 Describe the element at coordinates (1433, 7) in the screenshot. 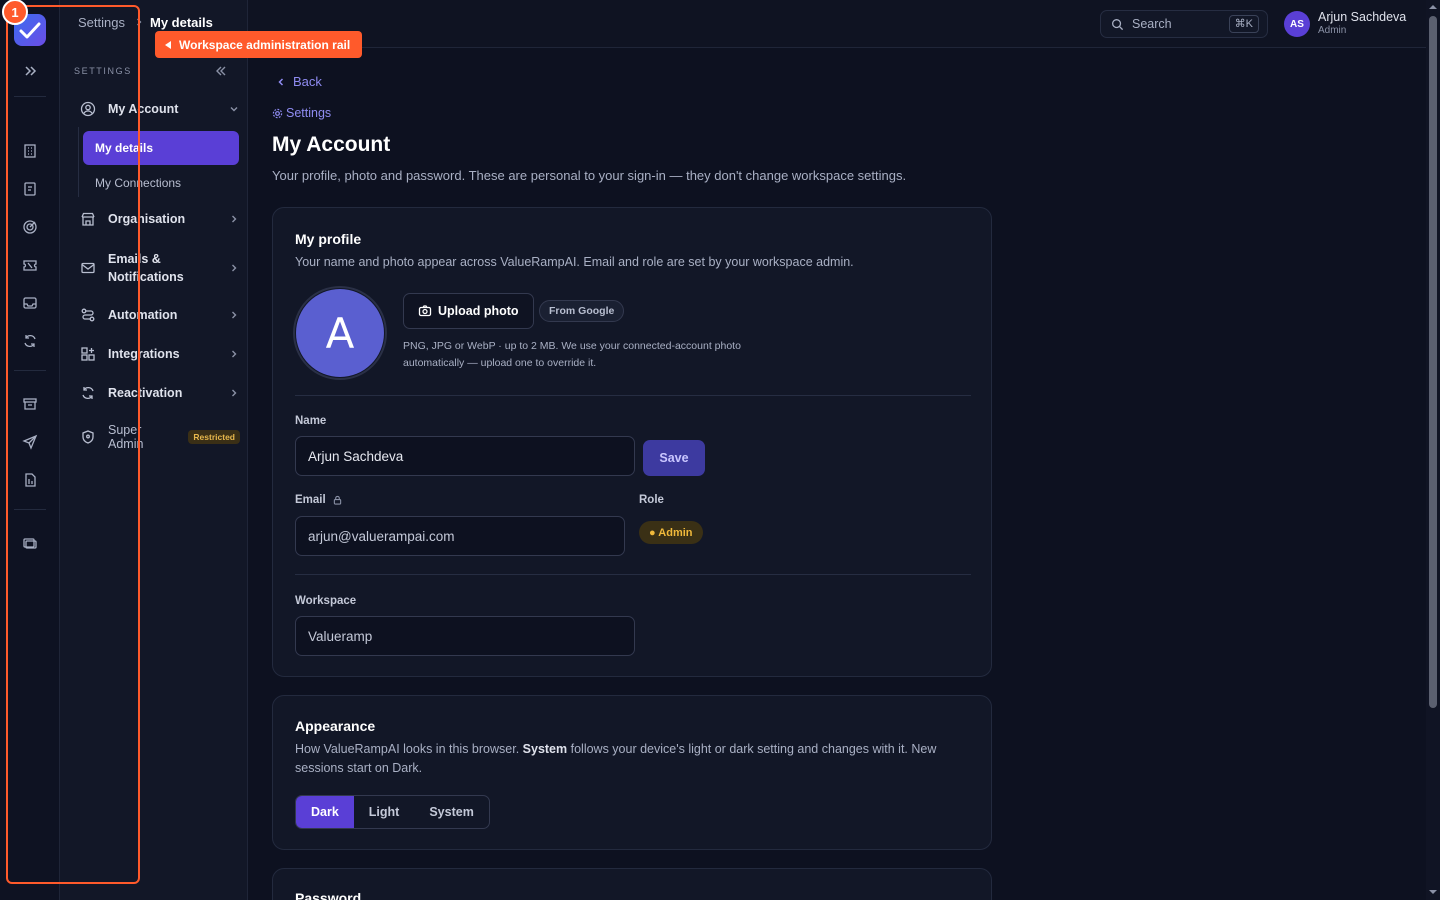

I see `scroll-up-icon` at that location.